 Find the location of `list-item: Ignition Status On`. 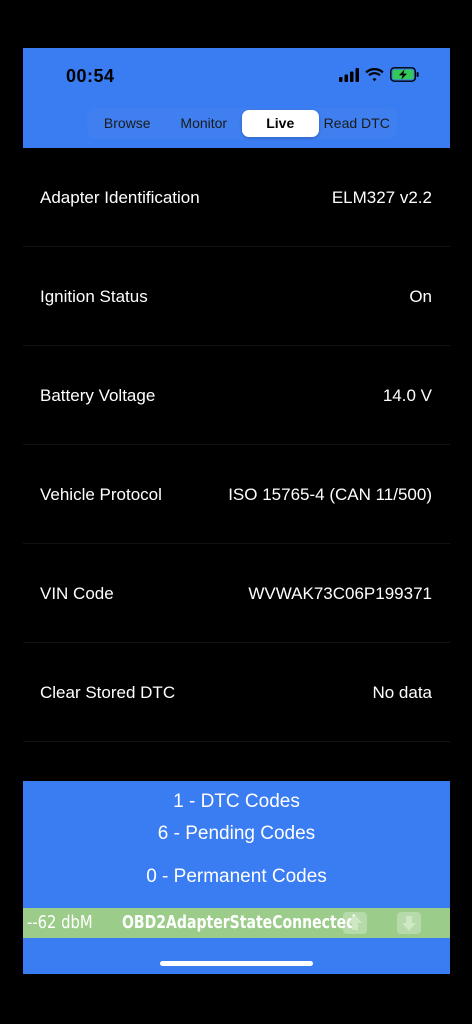

list-item: Ignition Status On is located at coordinates (236, 296).